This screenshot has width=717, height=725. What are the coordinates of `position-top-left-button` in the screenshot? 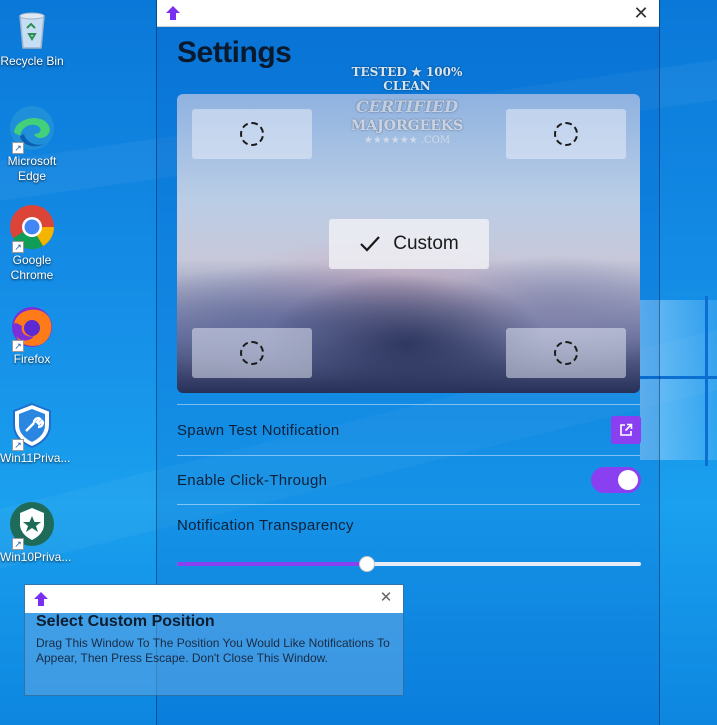 It's located at (252, 134).